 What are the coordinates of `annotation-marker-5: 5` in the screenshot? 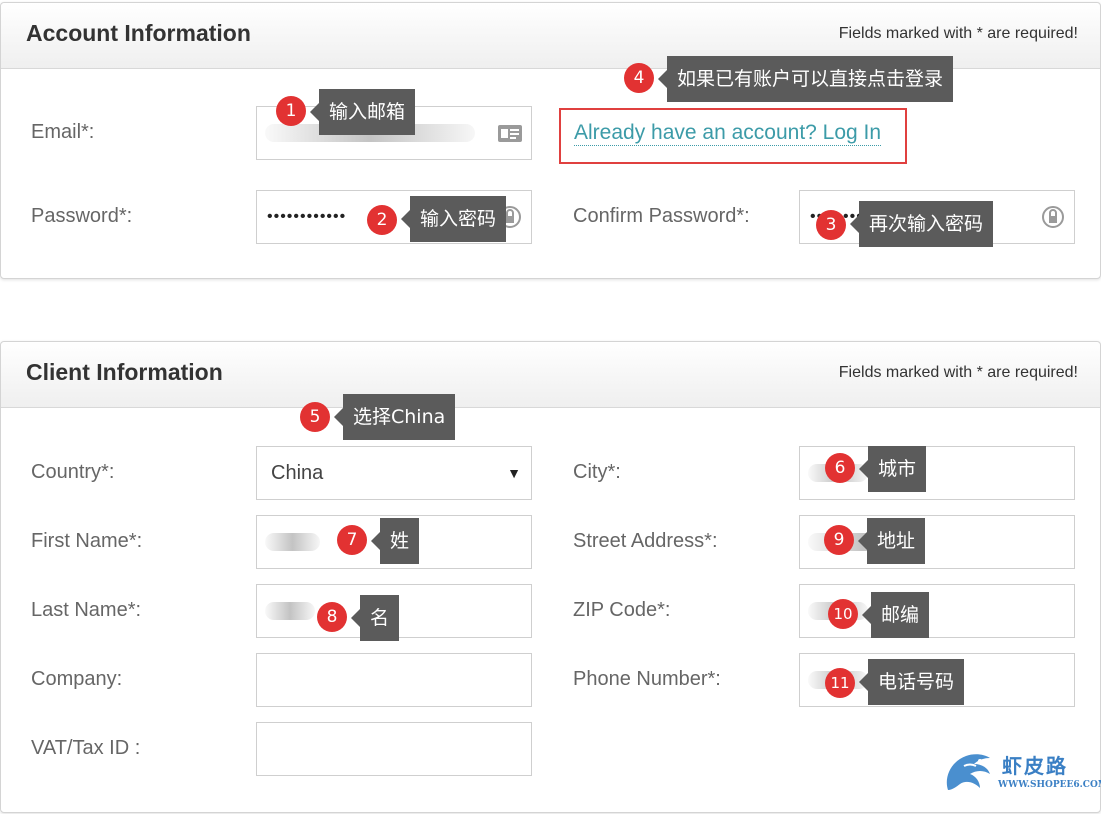 It's located at (315, 417).